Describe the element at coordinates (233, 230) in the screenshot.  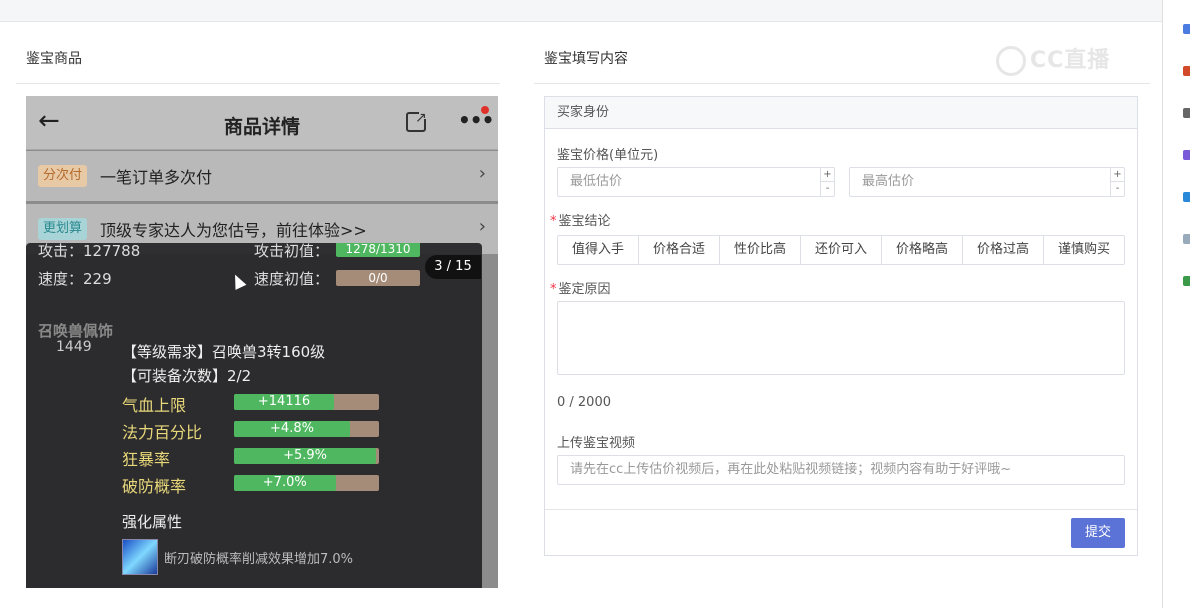
I see `appraisal-text: 顶级专家达人为您估号，前往体验>>` at that location.